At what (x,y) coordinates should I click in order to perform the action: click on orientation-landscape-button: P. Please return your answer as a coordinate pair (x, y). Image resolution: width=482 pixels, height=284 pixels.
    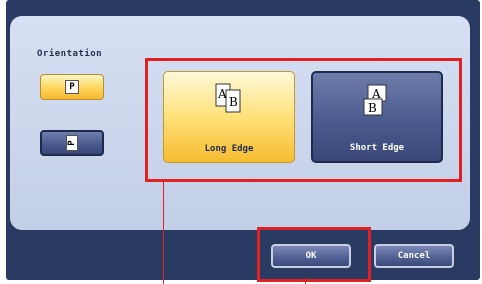
    Looking at the image, I should click on (72, 143).